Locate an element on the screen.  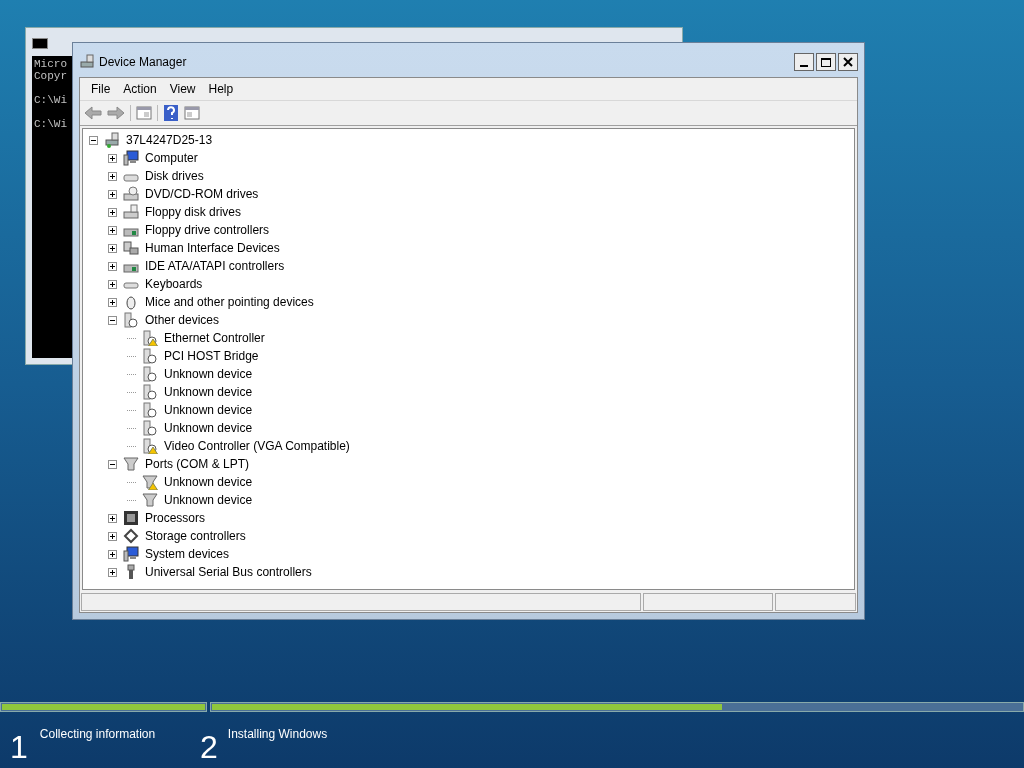
help-icon is located at coordinates (171, 113).